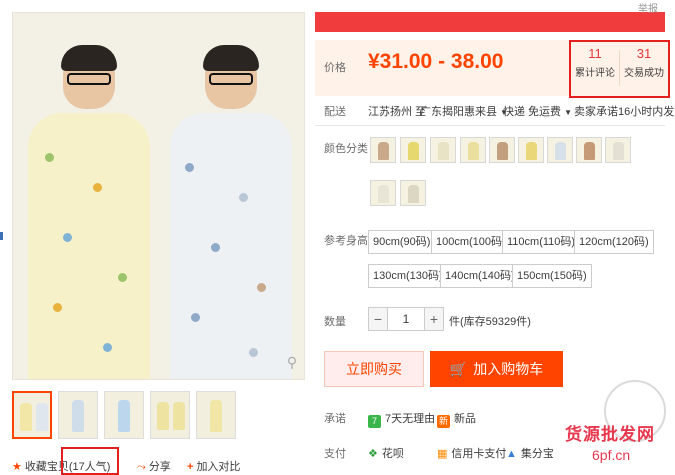  Describe the element at coordinates (568, 112) in the screenshot. I see `chevron-down-icon: ▼` at that location.